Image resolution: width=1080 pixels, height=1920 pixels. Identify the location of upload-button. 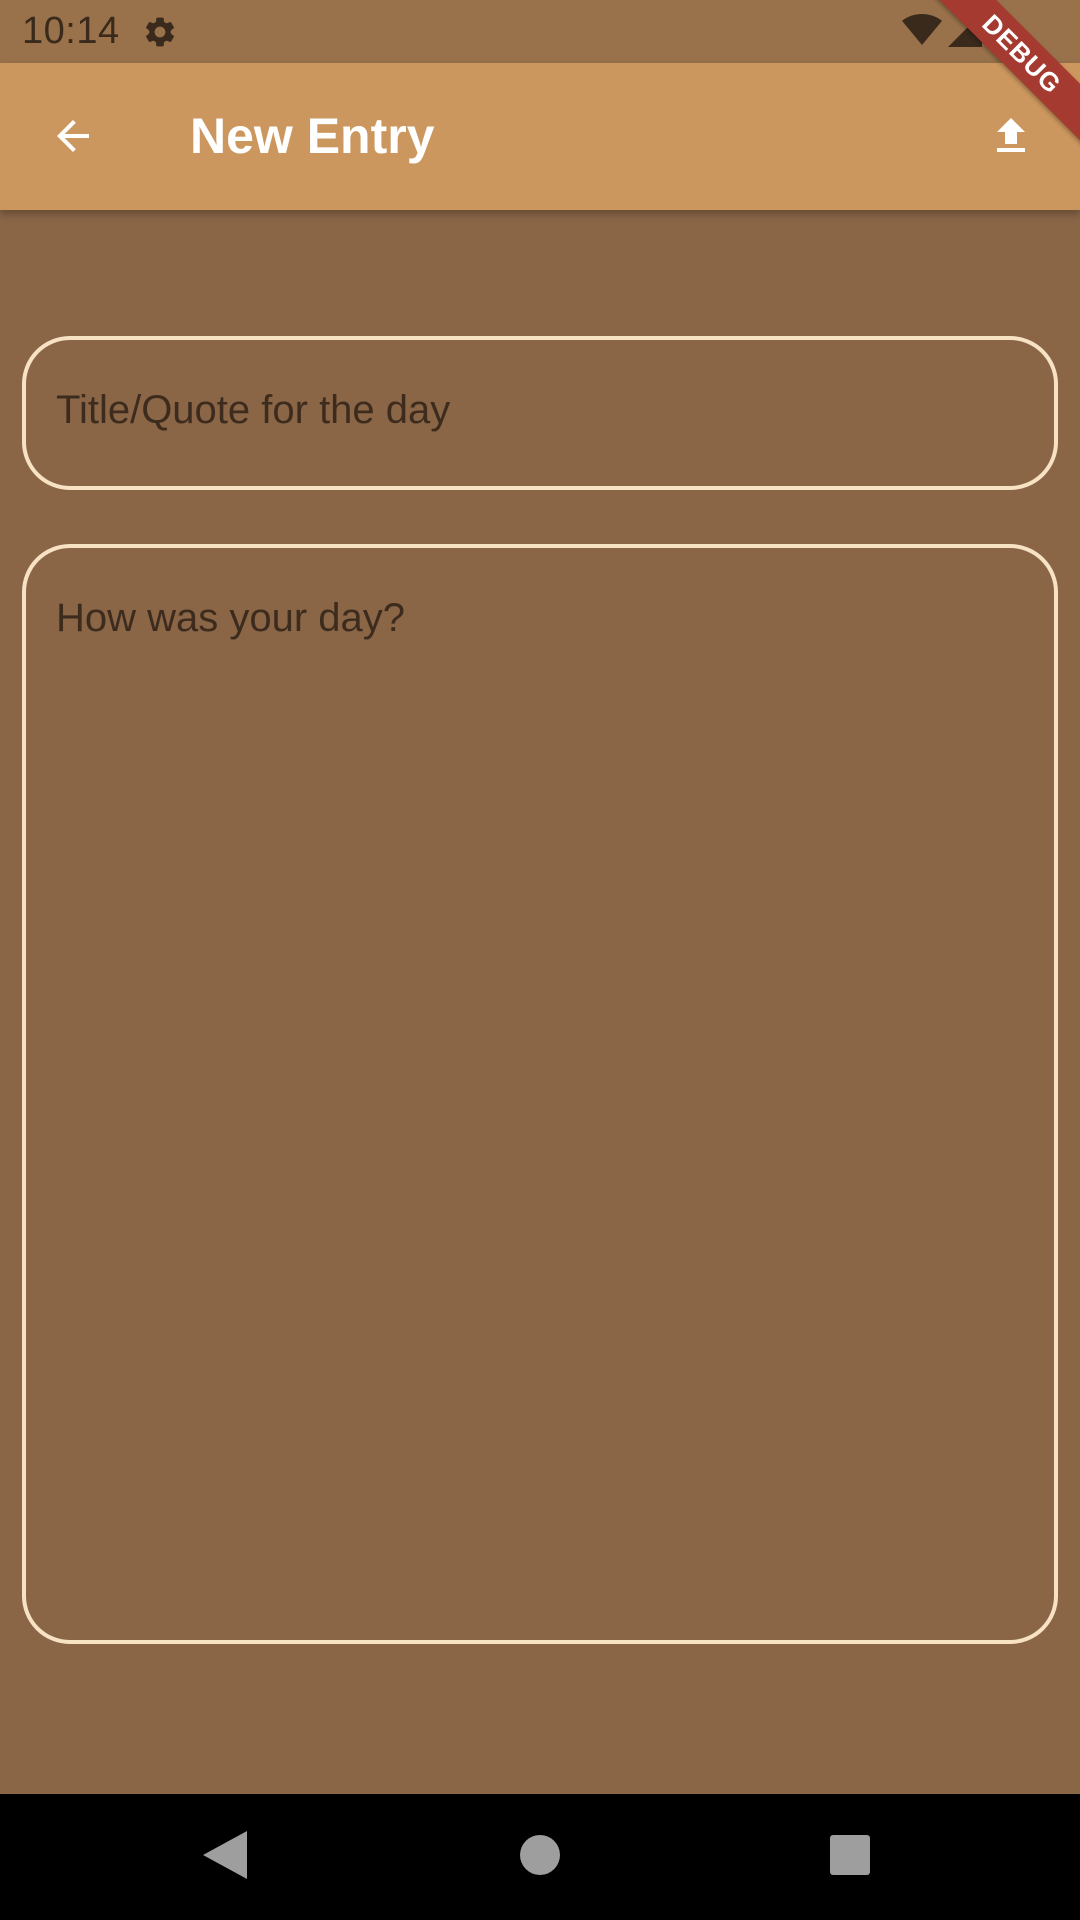
(1011, 138).